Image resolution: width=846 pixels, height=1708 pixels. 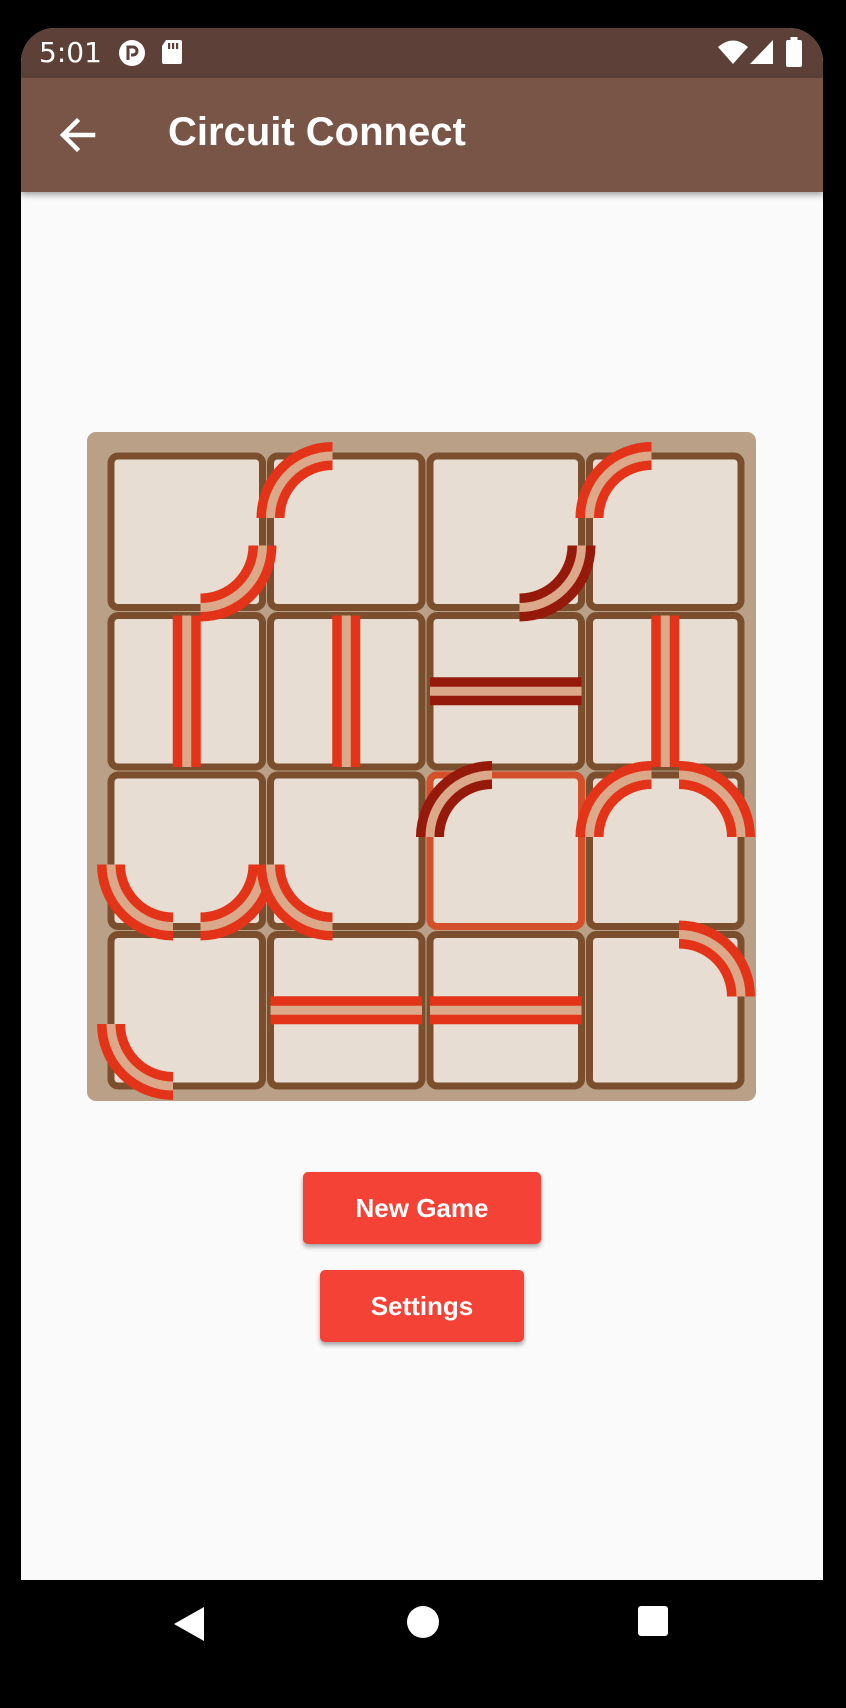 I want to click on wifi-icon, so click(x=733, y=52).